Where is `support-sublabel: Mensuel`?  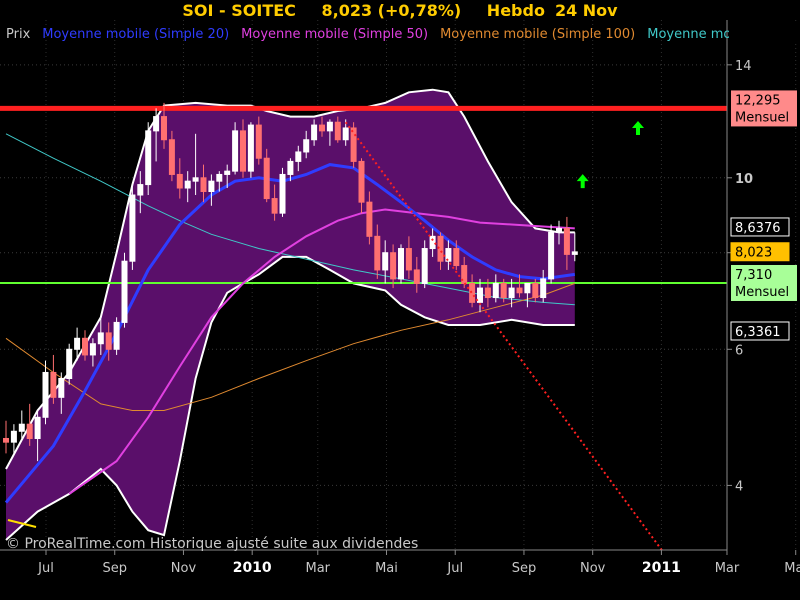
support-sublabel: Mensuel is located at coordinates (762, 292).